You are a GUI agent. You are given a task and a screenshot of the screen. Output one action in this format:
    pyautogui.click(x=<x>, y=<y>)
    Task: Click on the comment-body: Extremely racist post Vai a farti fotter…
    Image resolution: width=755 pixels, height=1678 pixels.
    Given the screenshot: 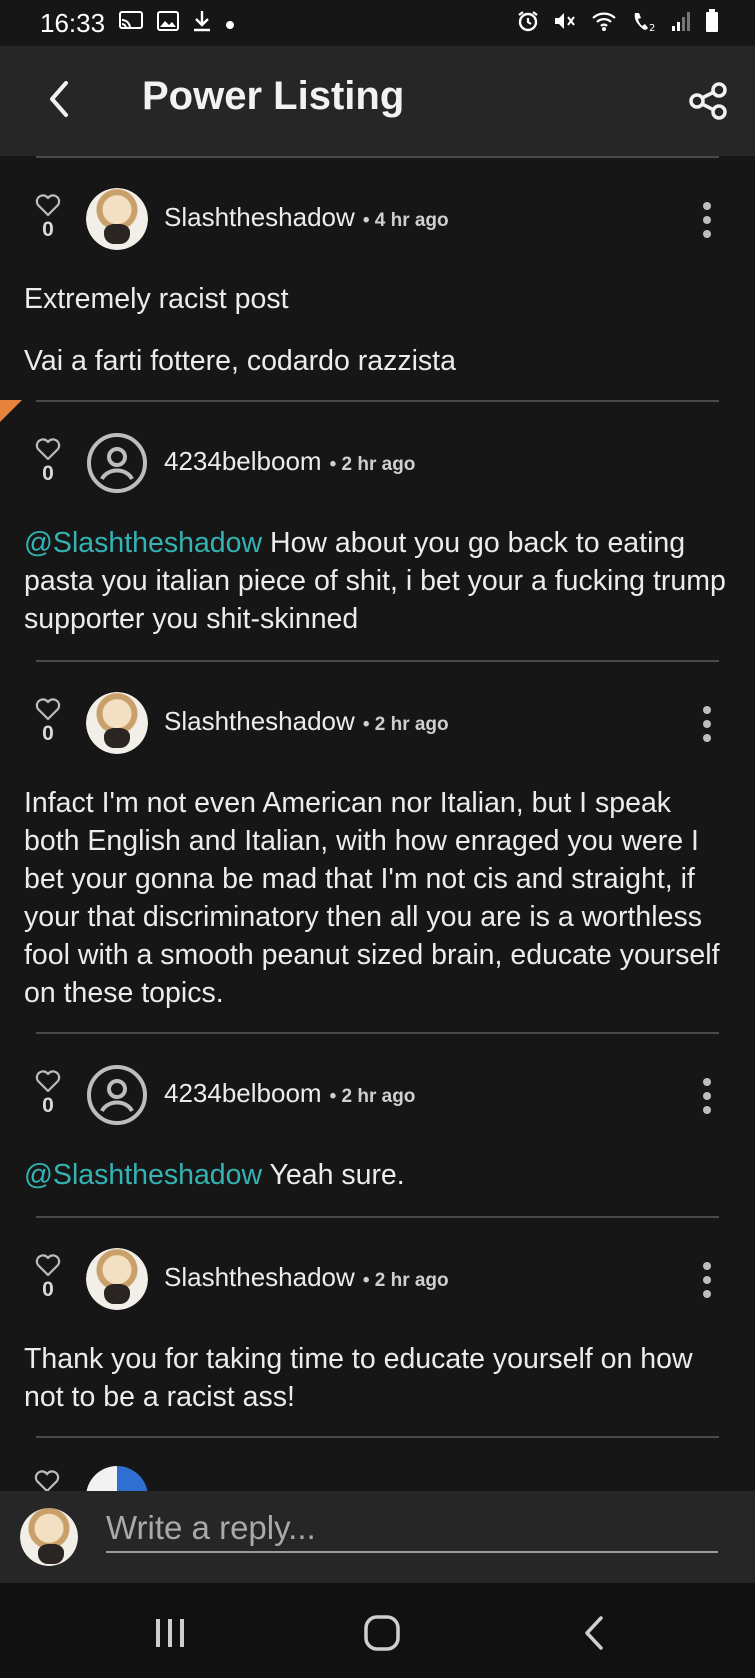 What is the action you would take?
    pyautogui.click(x=377, y=330)
    